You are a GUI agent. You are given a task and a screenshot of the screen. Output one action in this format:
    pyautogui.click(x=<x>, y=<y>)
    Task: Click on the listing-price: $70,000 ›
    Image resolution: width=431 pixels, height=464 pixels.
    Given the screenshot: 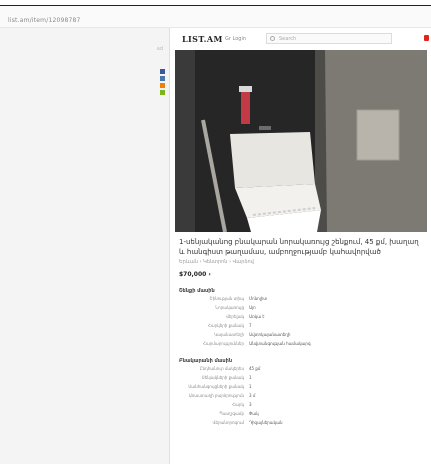 What is the action you would take?
    pyautogui.click(x=195, y=274)
    